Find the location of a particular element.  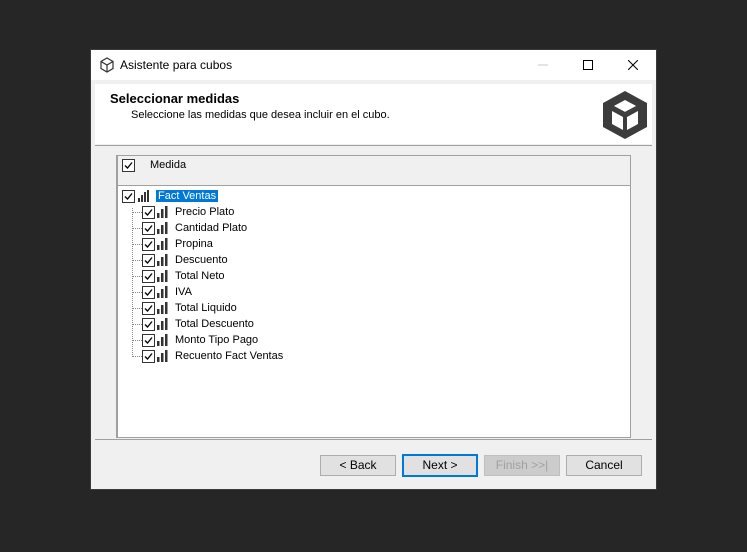

cancel-button: Cancel is located at coordinates (604, 465).